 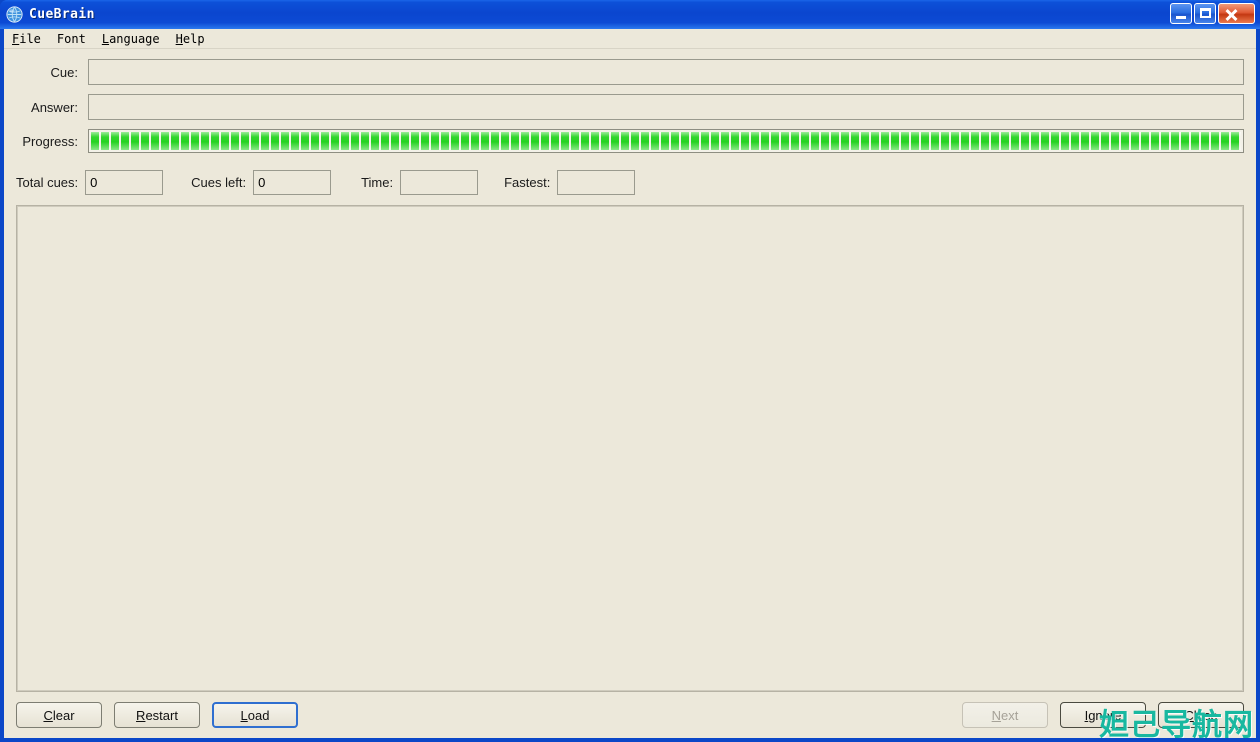 I want to click on clear-button: Clear, so click(x=59, y=715).